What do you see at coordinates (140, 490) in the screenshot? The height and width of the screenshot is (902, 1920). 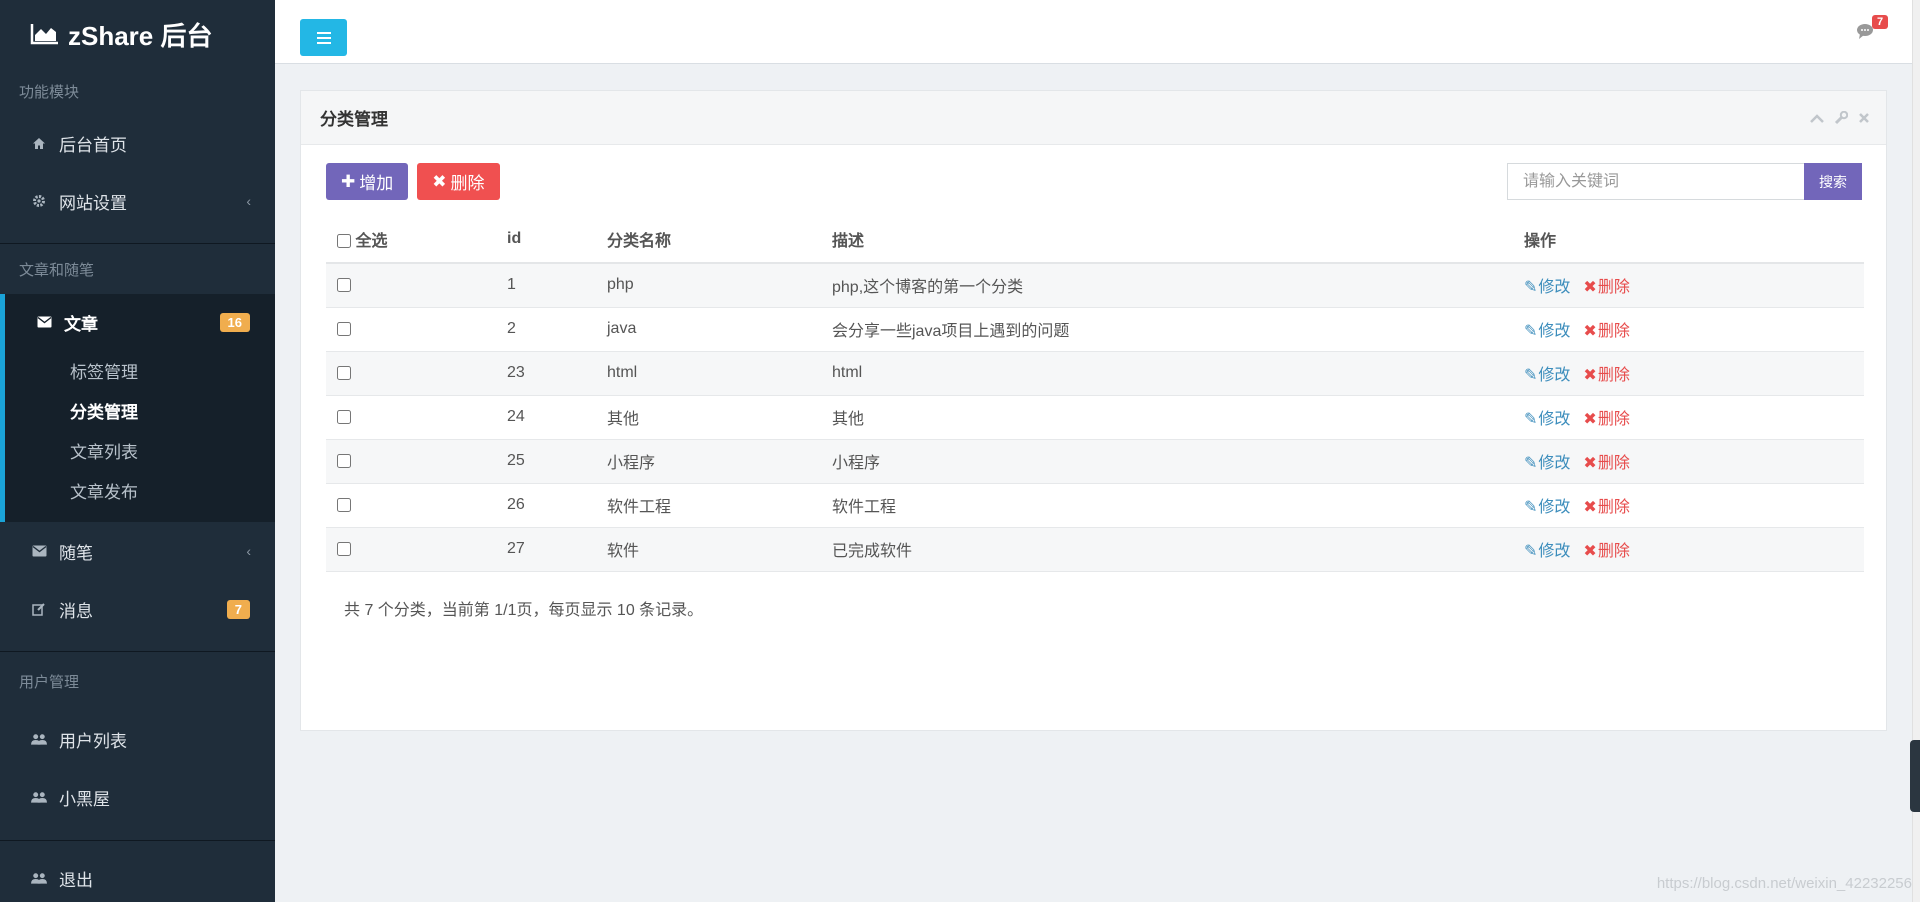 I see `sidebar-item-article-publish: 文章发布` at bounding box center [140, 490].